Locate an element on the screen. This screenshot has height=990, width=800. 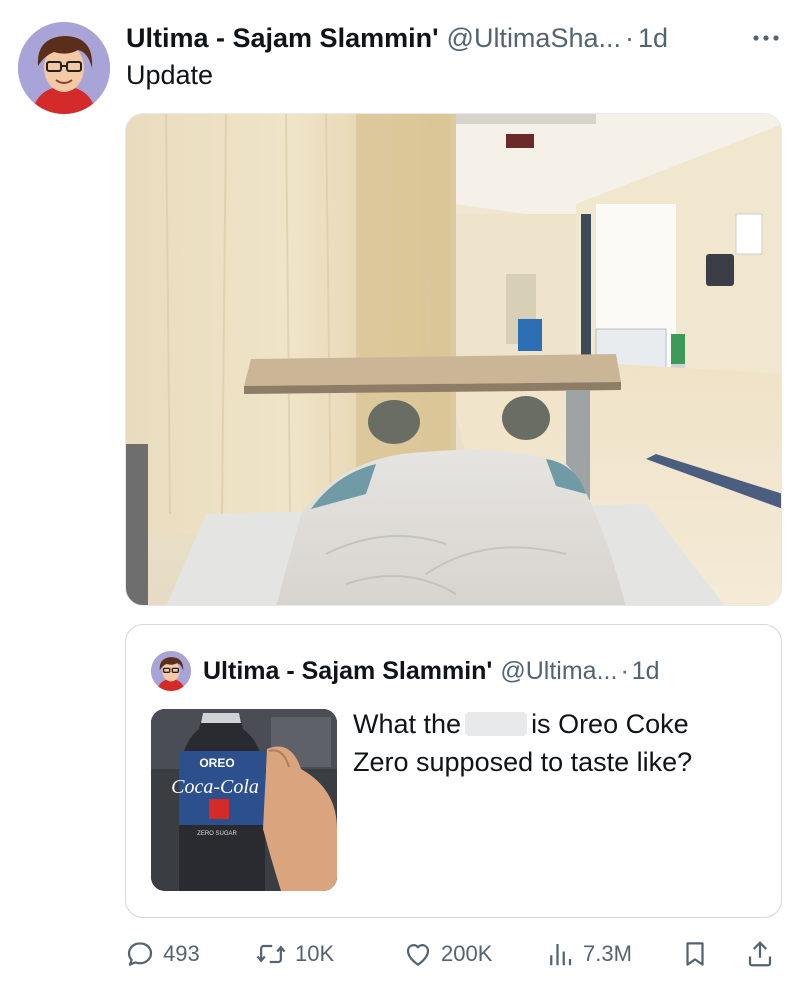
share-button is located at coordinates (760, 954).